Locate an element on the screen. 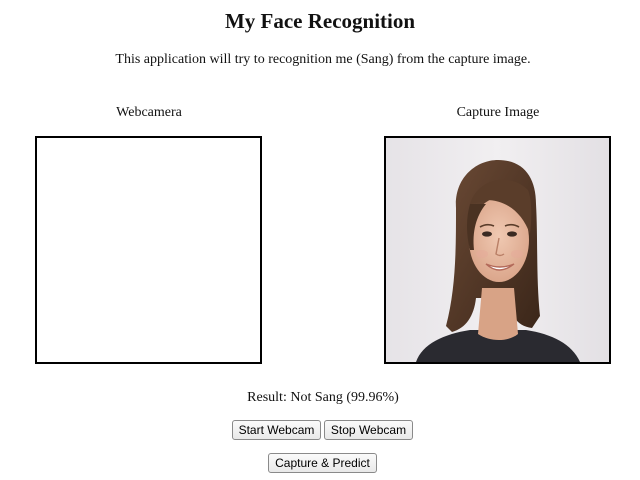  start-webcam-button: Start Webcam is located at coordinates (276, 430).